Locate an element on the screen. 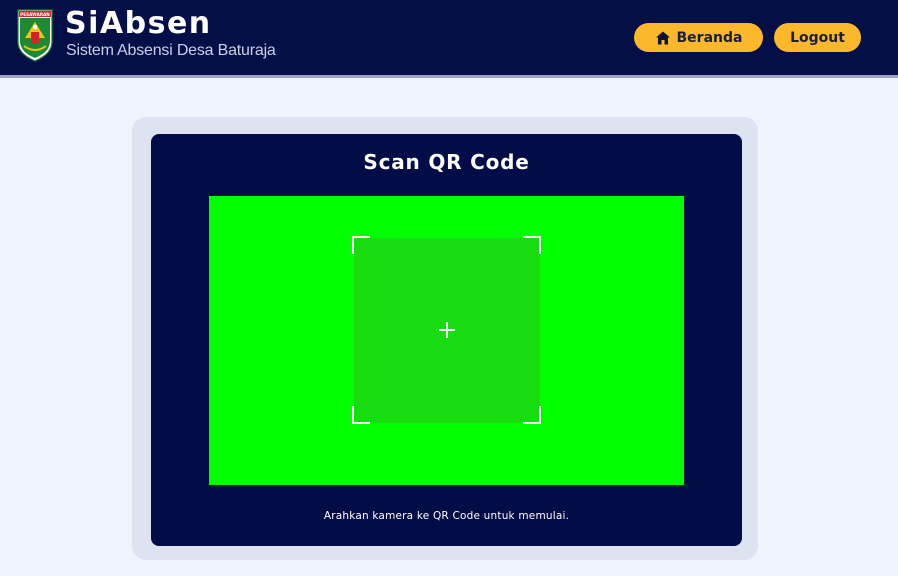  home-button: Beranda is located at coordinates (698, 37).